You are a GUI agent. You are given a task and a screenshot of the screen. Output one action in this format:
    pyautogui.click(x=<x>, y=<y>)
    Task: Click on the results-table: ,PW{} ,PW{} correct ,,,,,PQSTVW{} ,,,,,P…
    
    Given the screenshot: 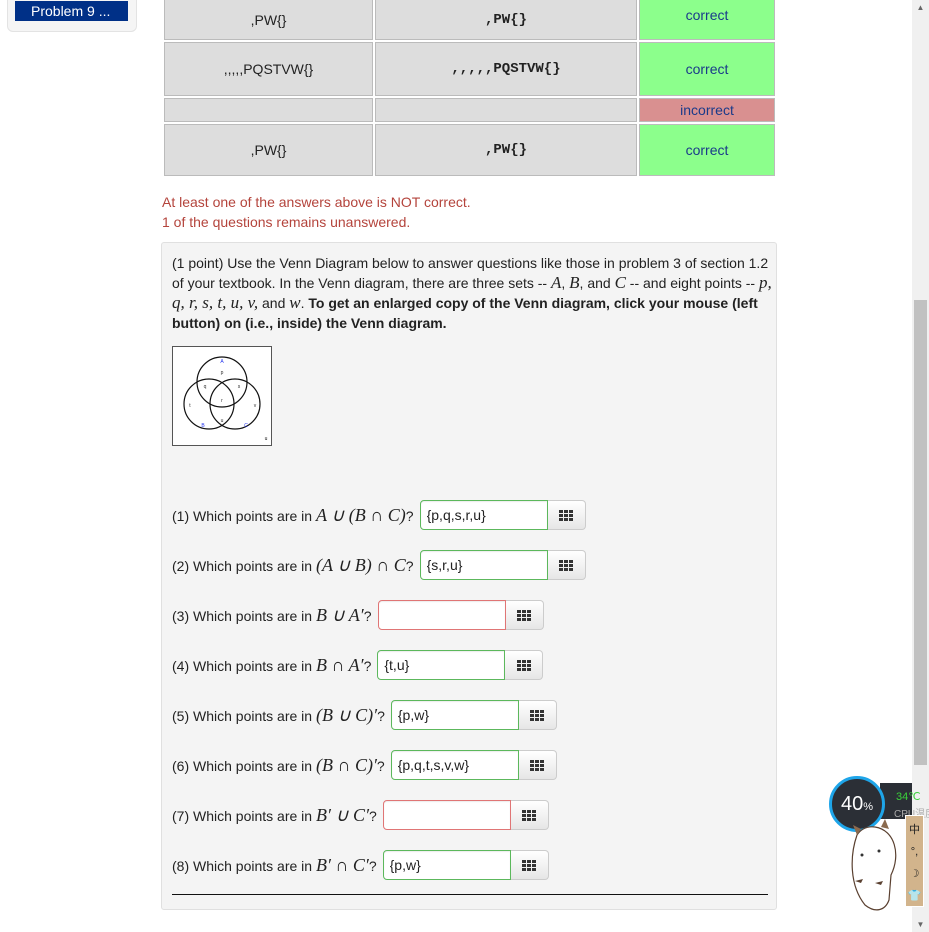 What is the action you would take?
    pyautogui.click(x=469, y=89)
    